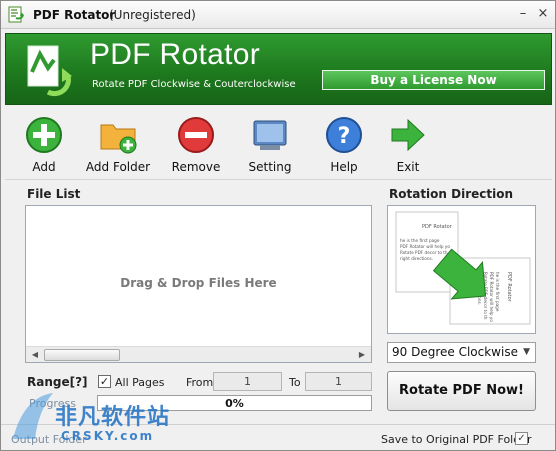 The image size is (556, 451). I want to click on remove-button: Remove, so click(196, 145).